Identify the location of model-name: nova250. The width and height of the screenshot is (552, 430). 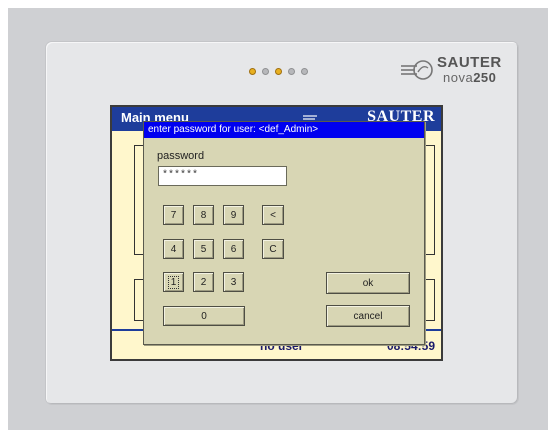
(470, 77).